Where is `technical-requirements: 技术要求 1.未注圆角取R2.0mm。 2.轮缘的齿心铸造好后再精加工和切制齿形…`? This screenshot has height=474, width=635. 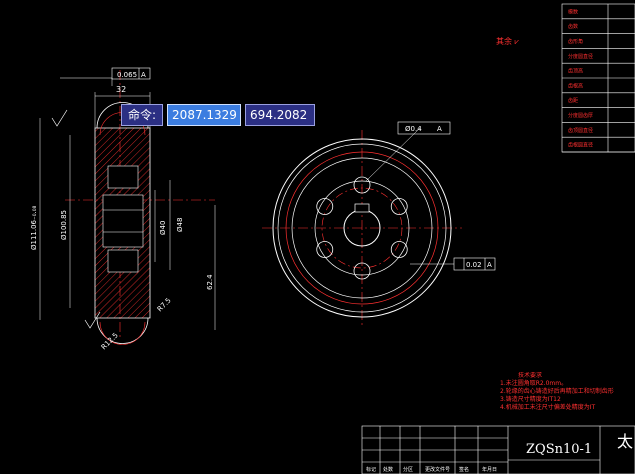
technical-requirements: 技术要求 1.未注圆角取R2.0mm。 2.轮缘的齿心铸造好后再精加工和切制齿形… is located at coordinates (567, 392).